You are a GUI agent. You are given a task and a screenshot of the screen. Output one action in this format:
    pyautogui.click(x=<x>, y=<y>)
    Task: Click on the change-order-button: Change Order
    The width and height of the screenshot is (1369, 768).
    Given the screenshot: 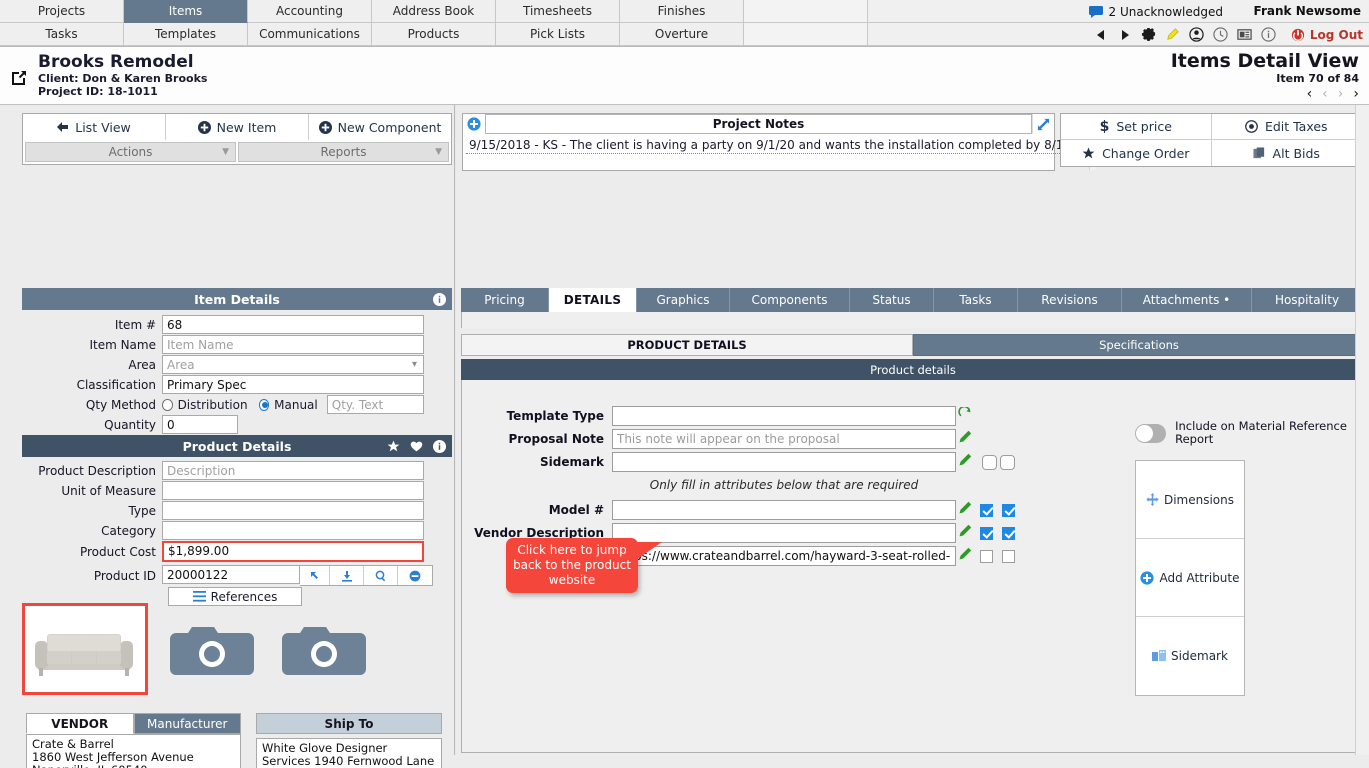 What is the action you would take?
    pyautogui.click(x=1136, y=153)
    